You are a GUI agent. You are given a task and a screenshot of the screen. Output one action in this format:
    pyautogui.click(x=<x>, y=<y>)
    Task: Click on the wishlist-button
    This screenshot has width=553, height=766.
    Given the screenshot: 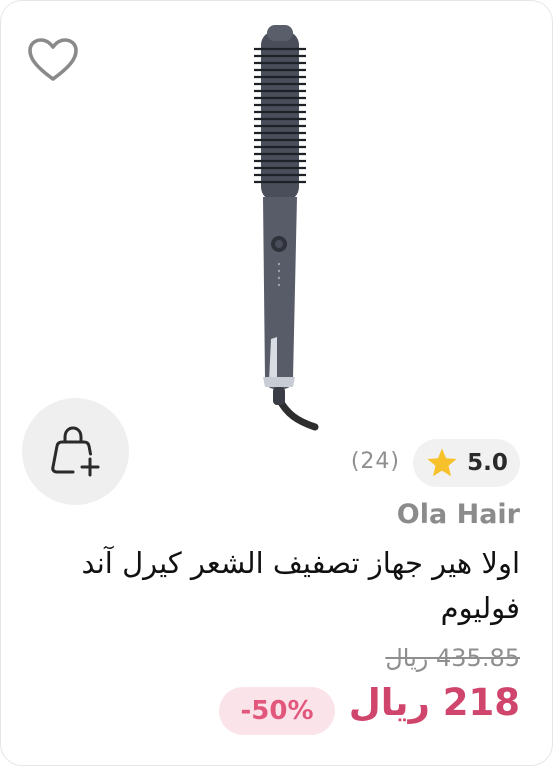 What is the action you would take?
    pyautogui.click(x=53, y=60)
    